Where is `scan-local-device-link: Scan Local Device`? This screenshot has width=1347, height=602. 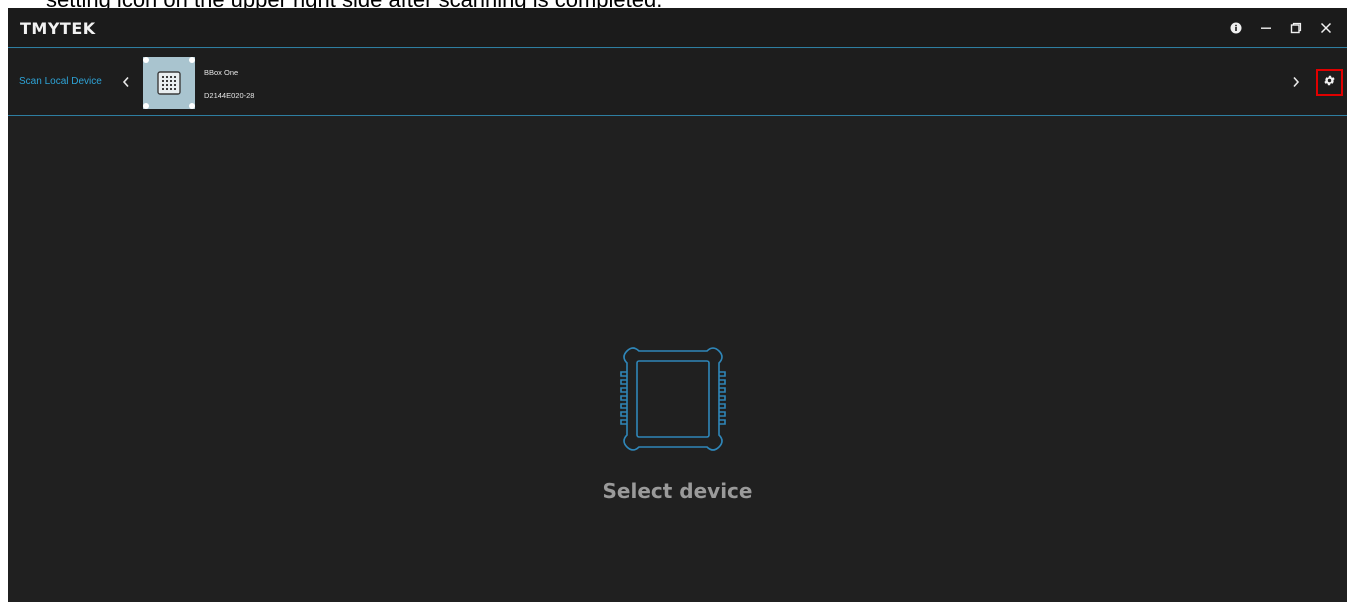 scan-local-device-link: Scan Local Device is located at coordinates (60, 81).